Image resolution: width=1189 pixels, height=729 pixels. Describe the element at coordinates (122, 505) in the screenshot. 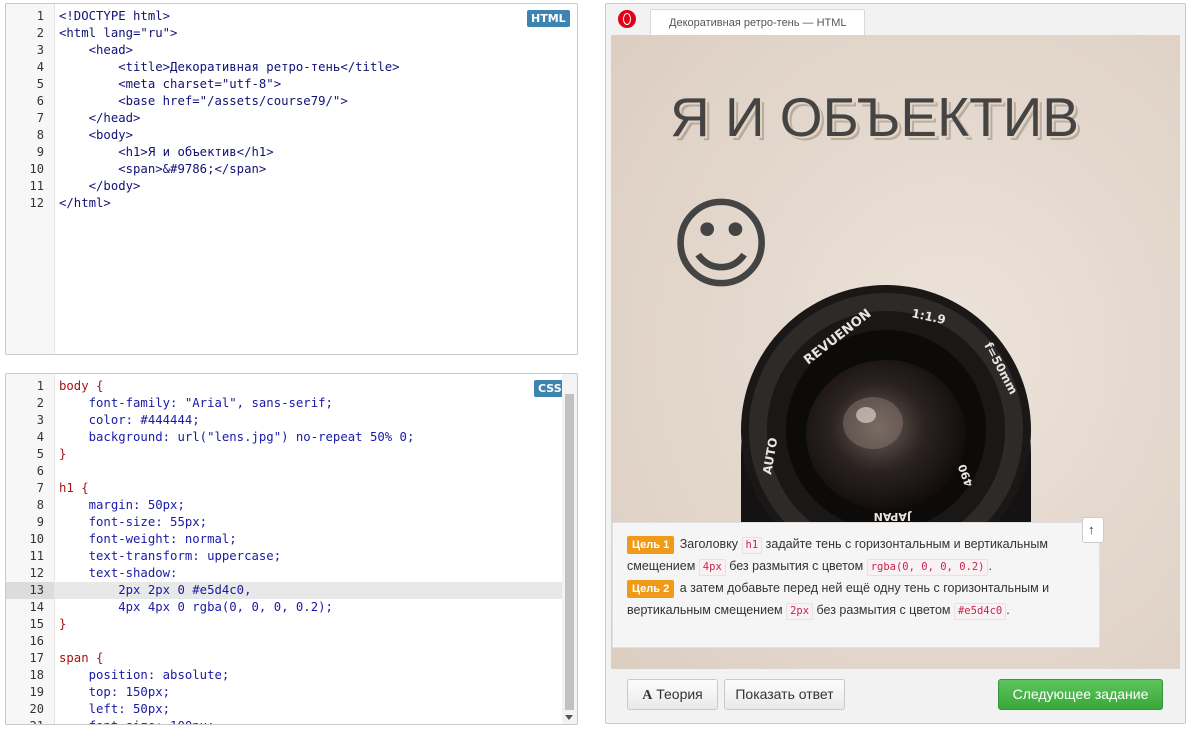

I see `line-code: margin: 50px;` at that location.